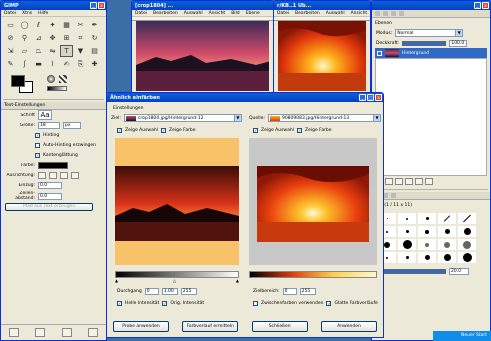  I want to click on delete-options-icon, so click(66, 332).